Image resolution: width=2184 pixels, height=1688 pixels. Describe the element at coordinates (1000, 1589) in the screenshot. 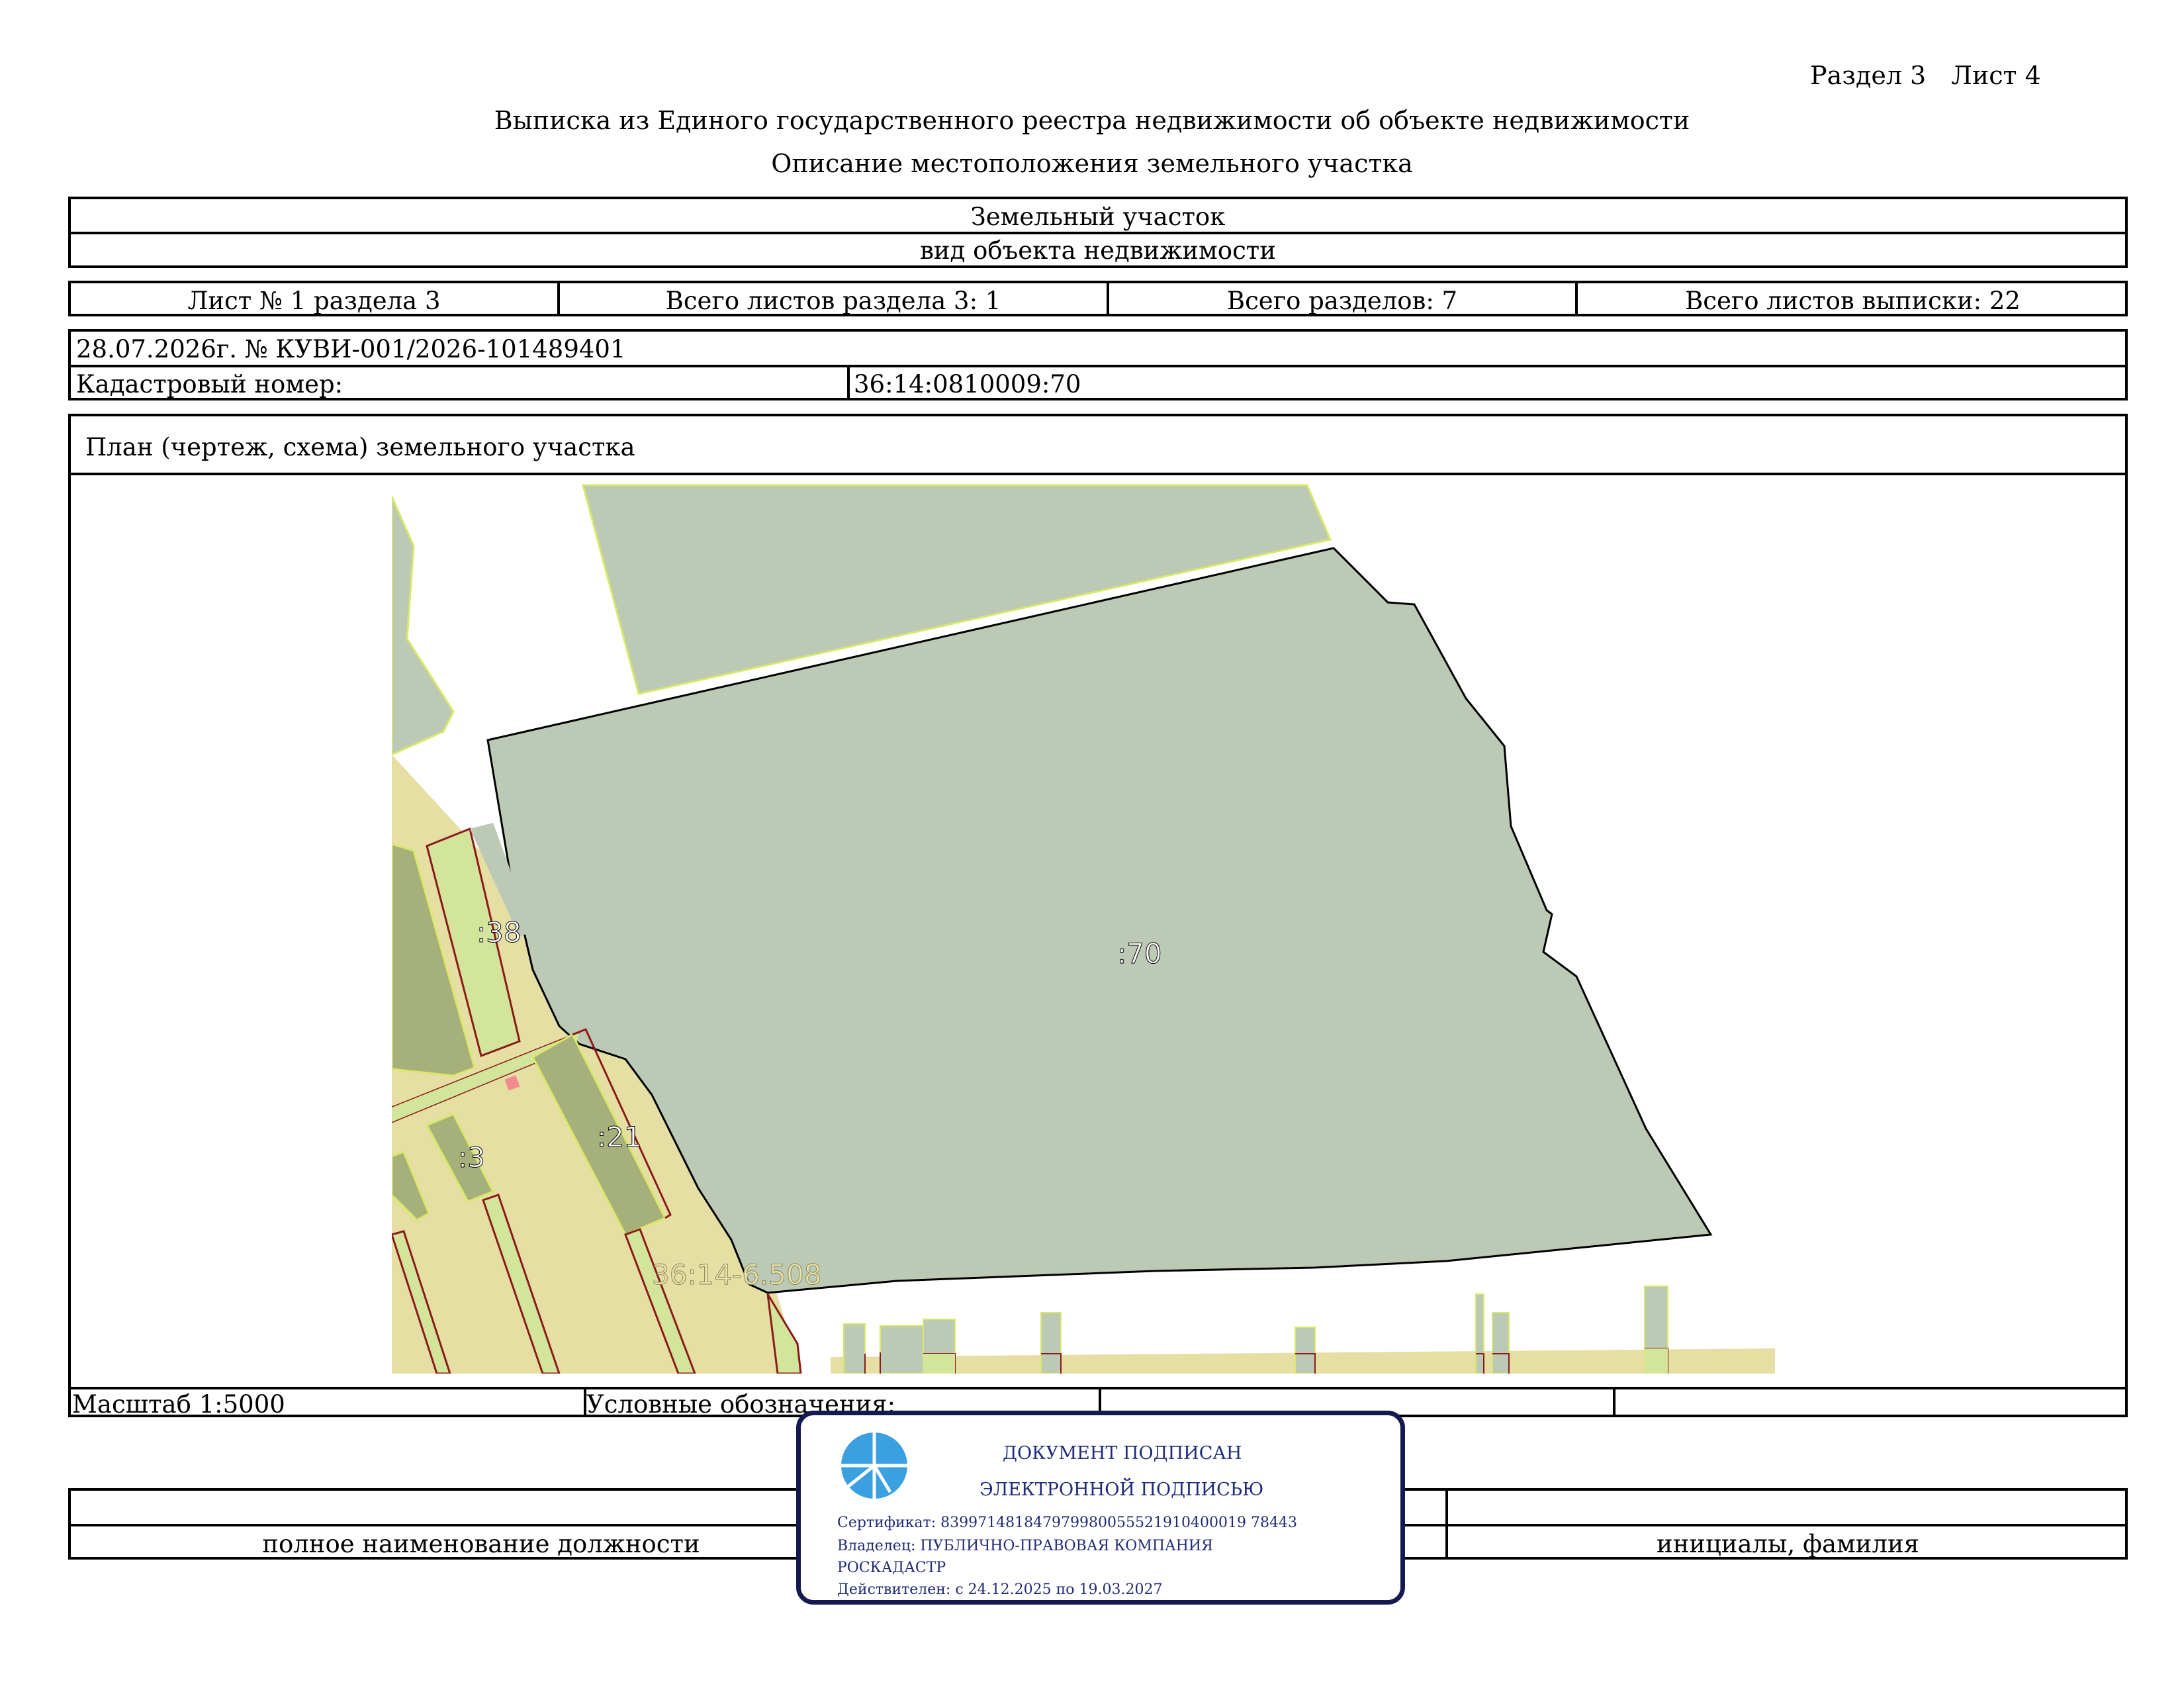

I see `stamp-valid: Действителен: с 24.12.2025 по 19.03.2027` at that location.